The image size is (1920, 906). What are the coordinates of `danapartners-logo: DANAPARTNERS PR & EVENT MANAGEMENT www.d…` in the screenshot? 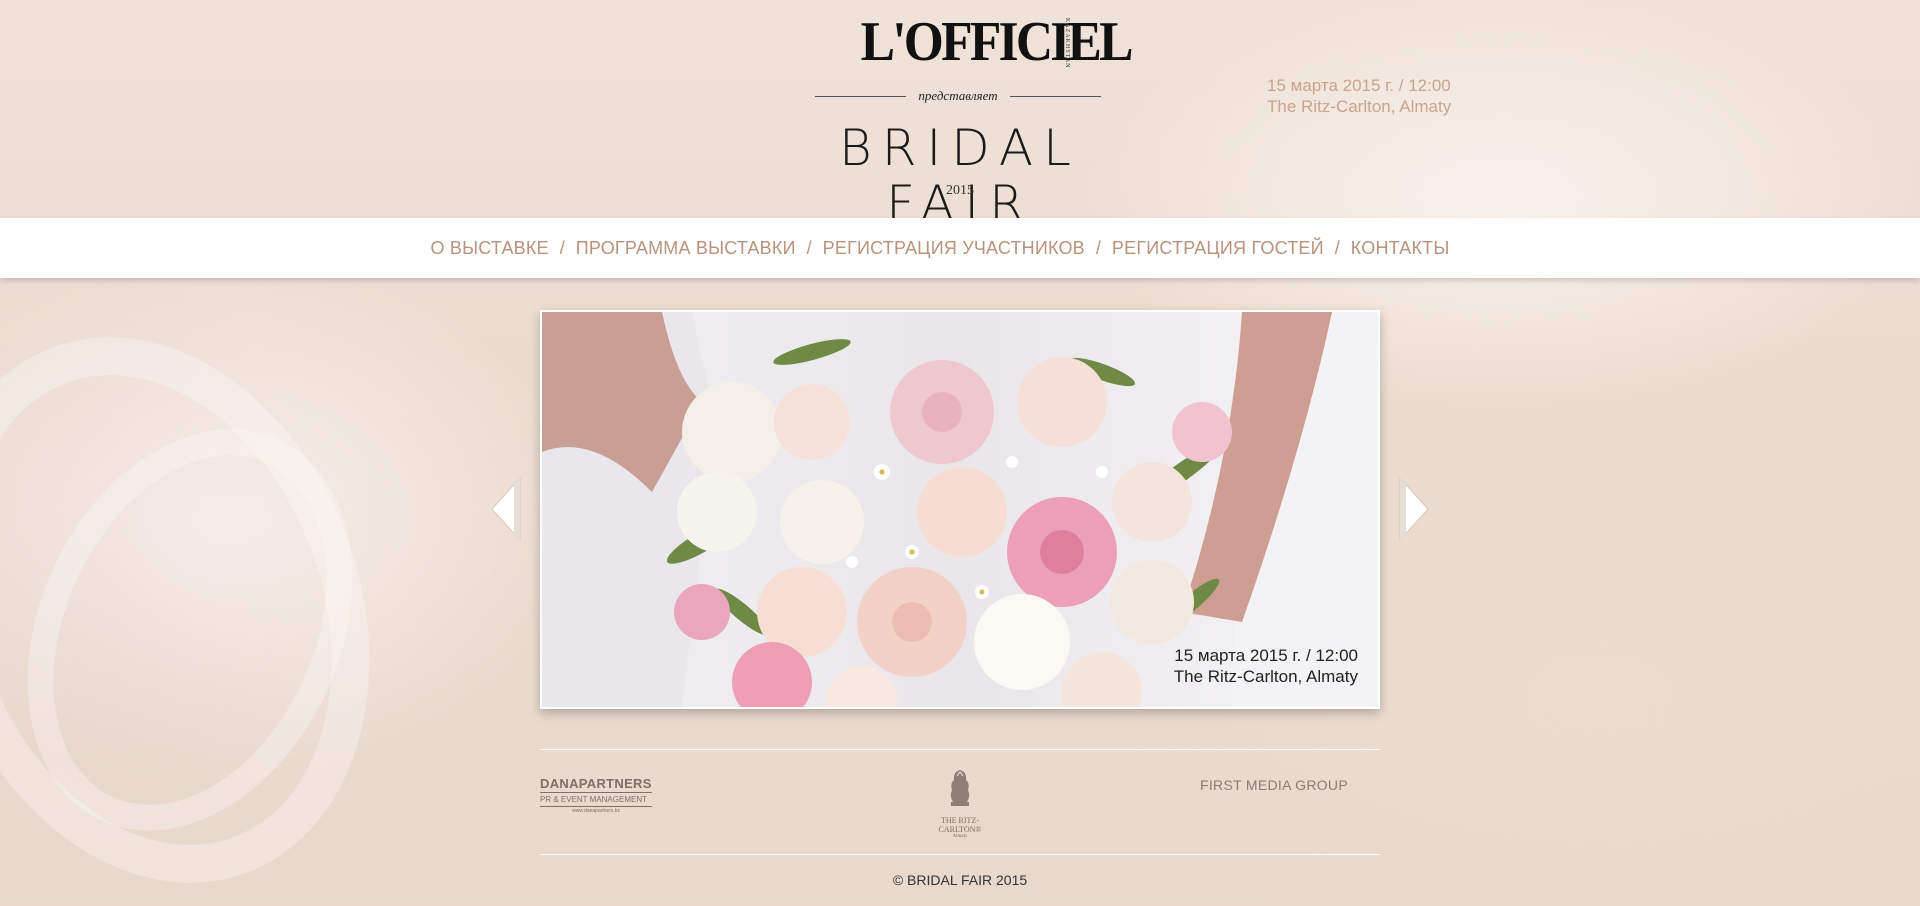 It's located at (596, 795).